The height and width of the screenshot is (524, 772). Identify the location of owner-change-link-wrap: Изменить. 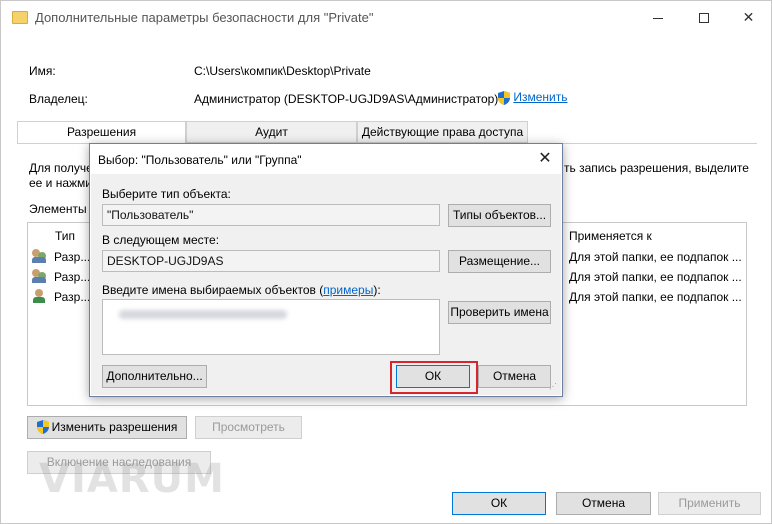
(532, 97).